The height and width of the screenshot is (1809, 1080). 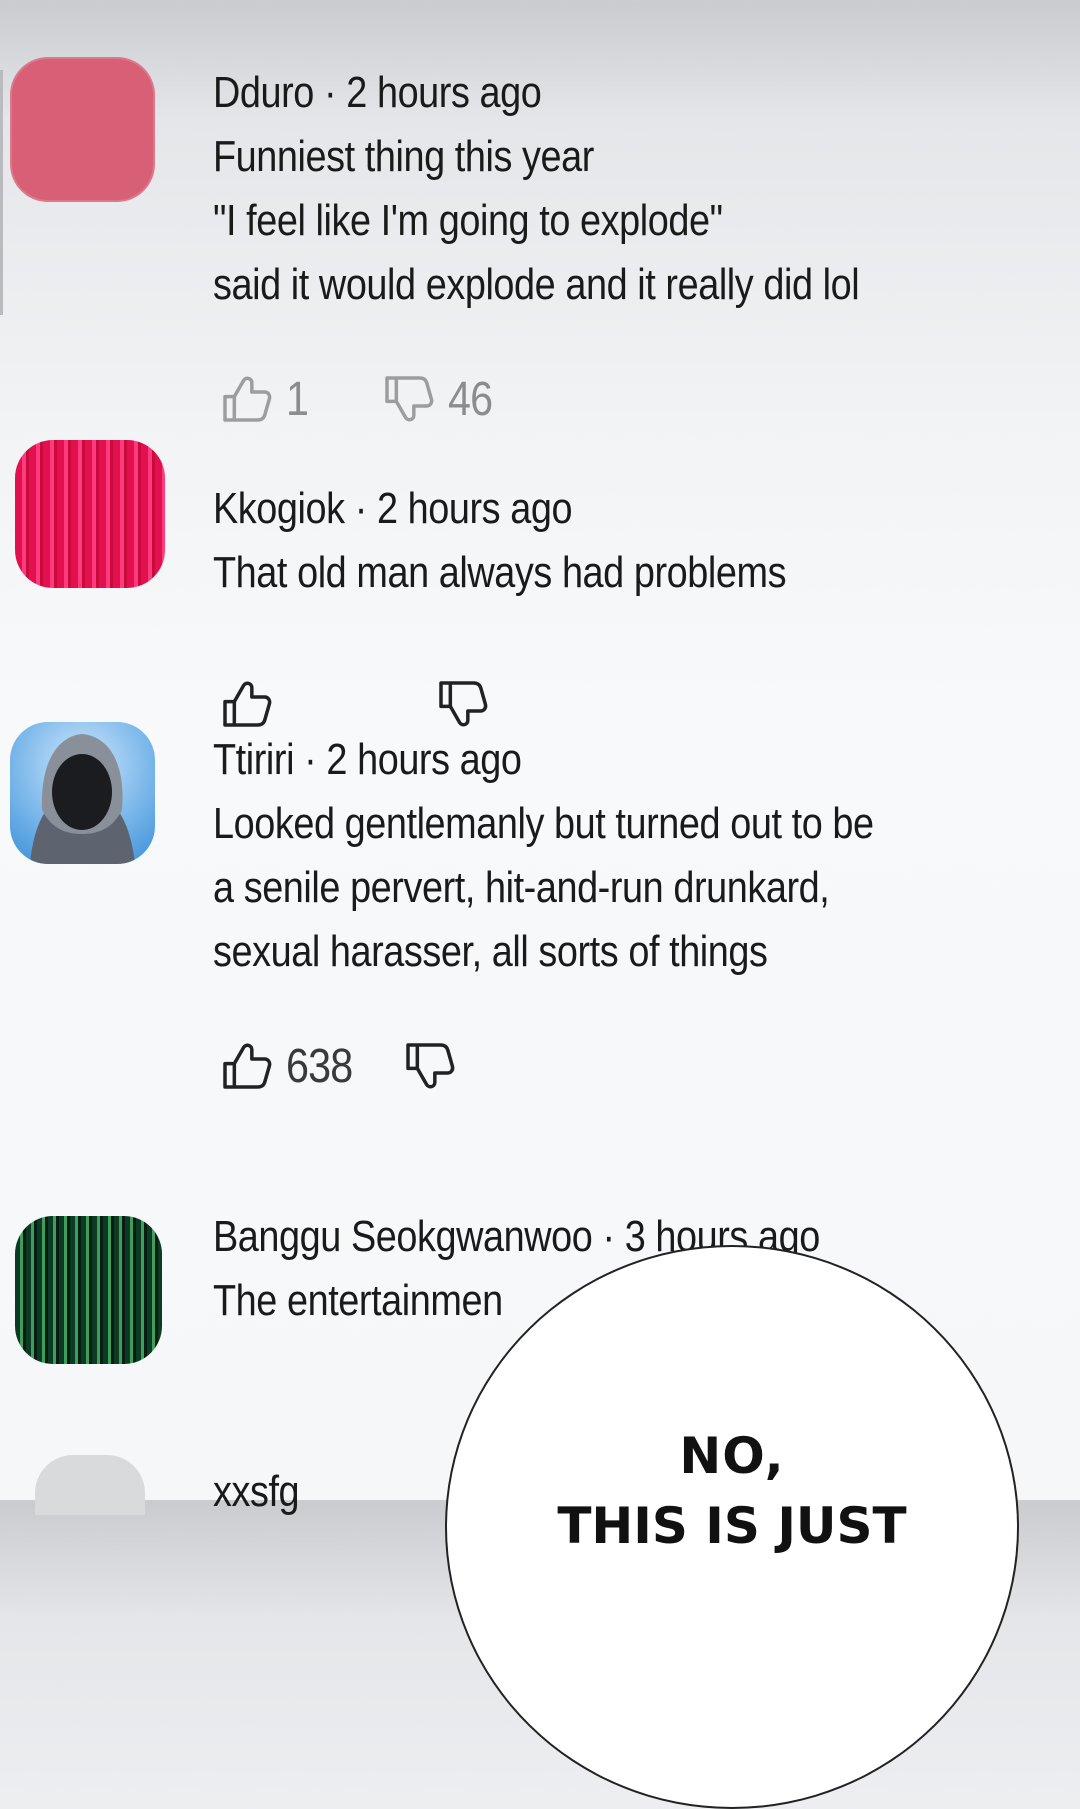 I want to click on comment-header: Dduro · 2 hours ago, so click(x=377, y=93).